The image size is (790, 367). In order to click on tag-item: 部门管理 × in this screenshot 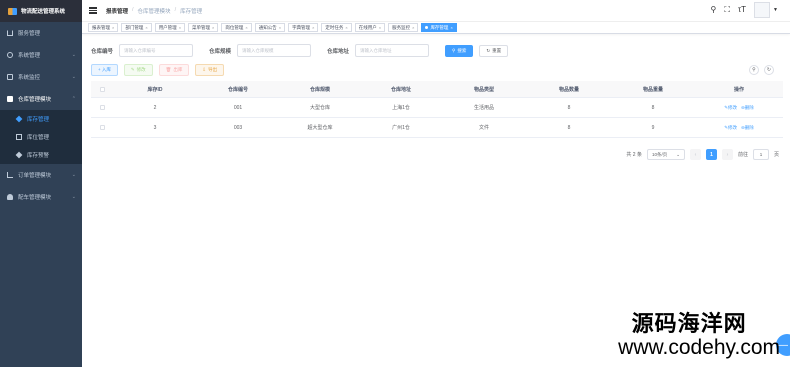, I will do `click(136, 27)`.